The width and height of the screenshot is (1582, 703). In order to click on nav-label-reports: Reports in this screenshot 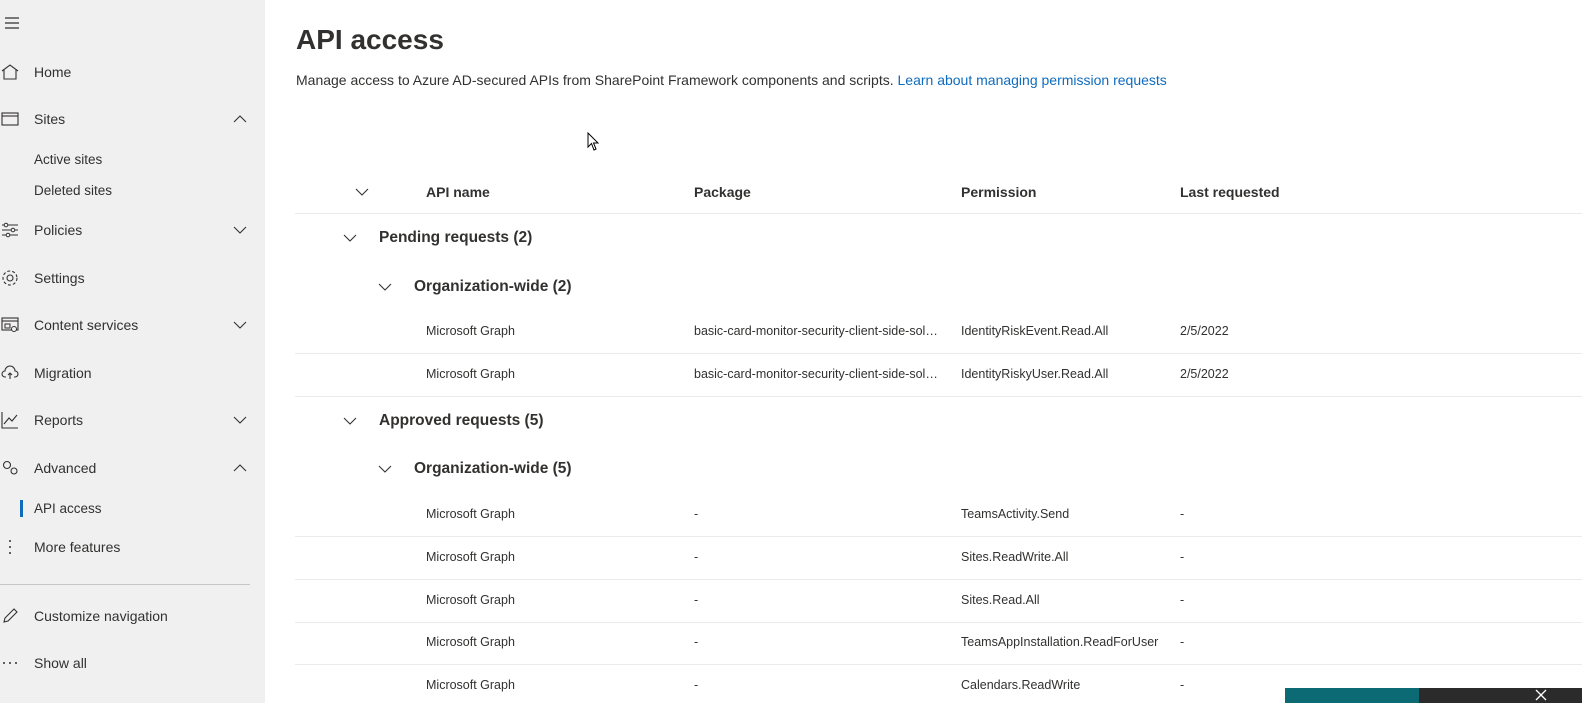, I will do `click(59, 420)`.